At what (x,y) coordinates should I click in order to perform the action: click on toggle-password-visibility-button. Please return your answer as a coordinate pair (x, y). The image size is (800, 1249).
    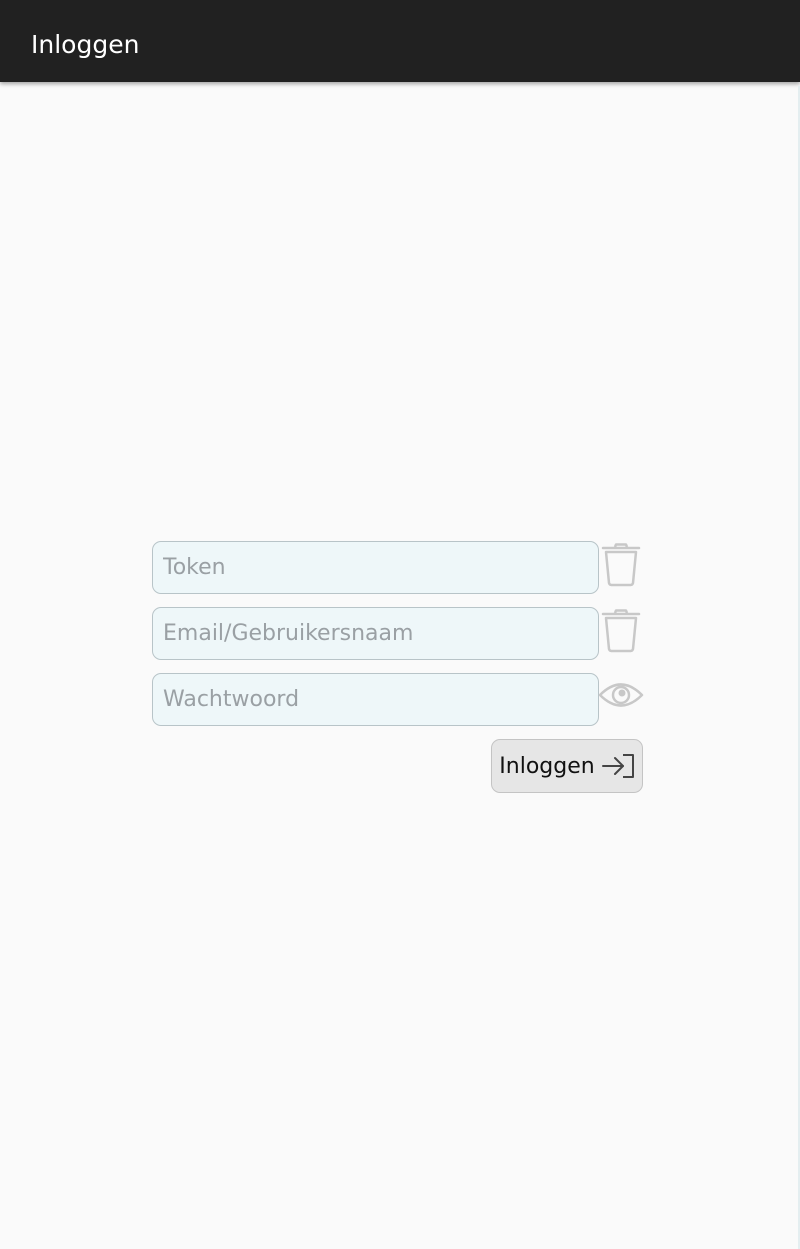
    Looking at the image, I should click on (621, 695).